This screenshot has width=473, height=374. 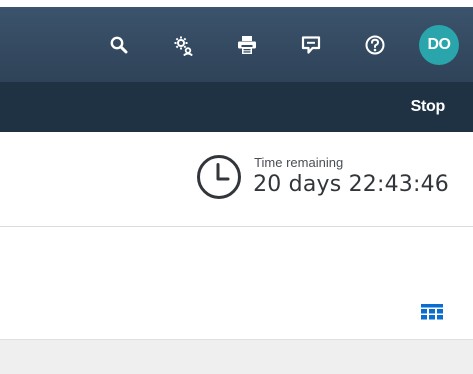 I want to click on feedback-icon, so click(x=311, y=44).